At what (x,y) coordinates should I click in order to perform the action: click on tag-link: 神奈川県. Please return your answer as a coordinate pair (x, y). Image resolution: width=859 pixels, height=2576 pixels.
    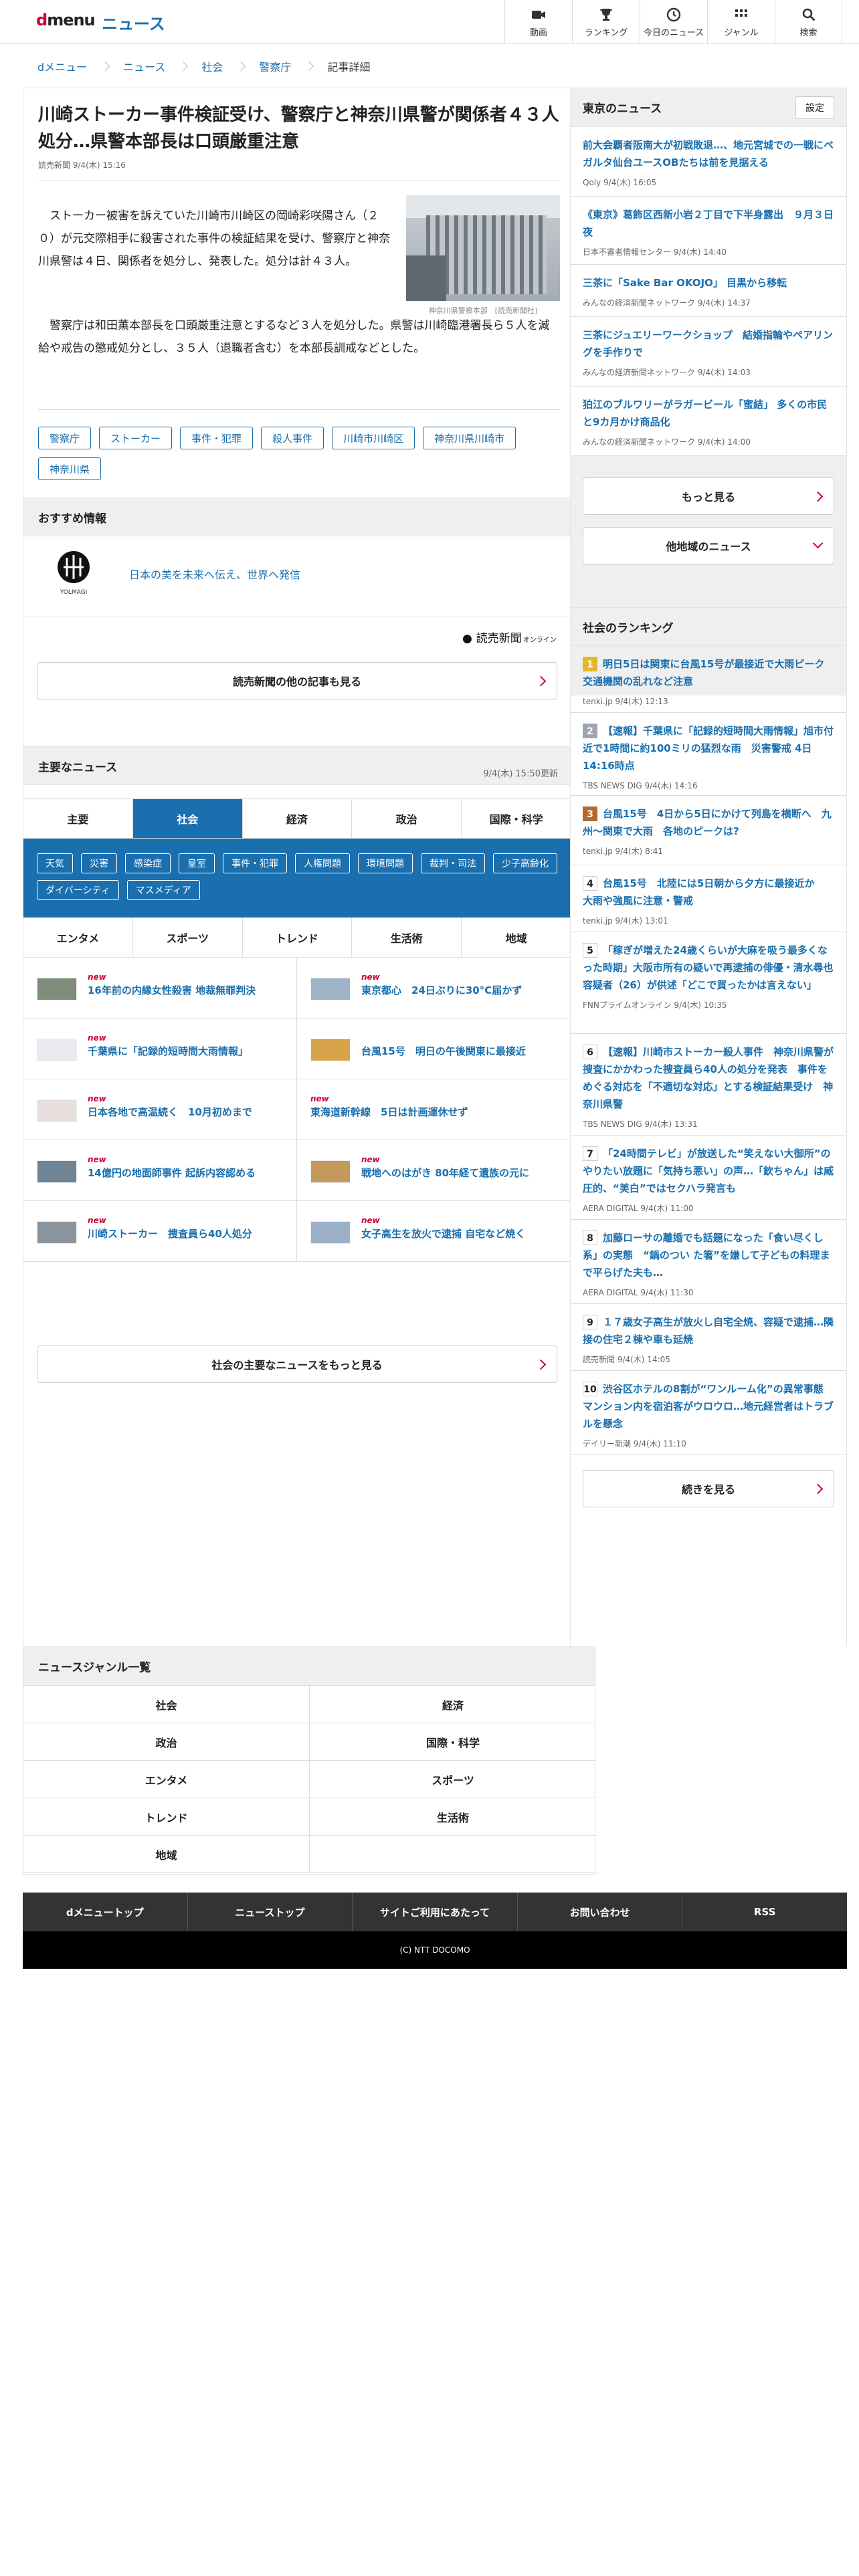
    Looking at the image, I should click on (70, 468).